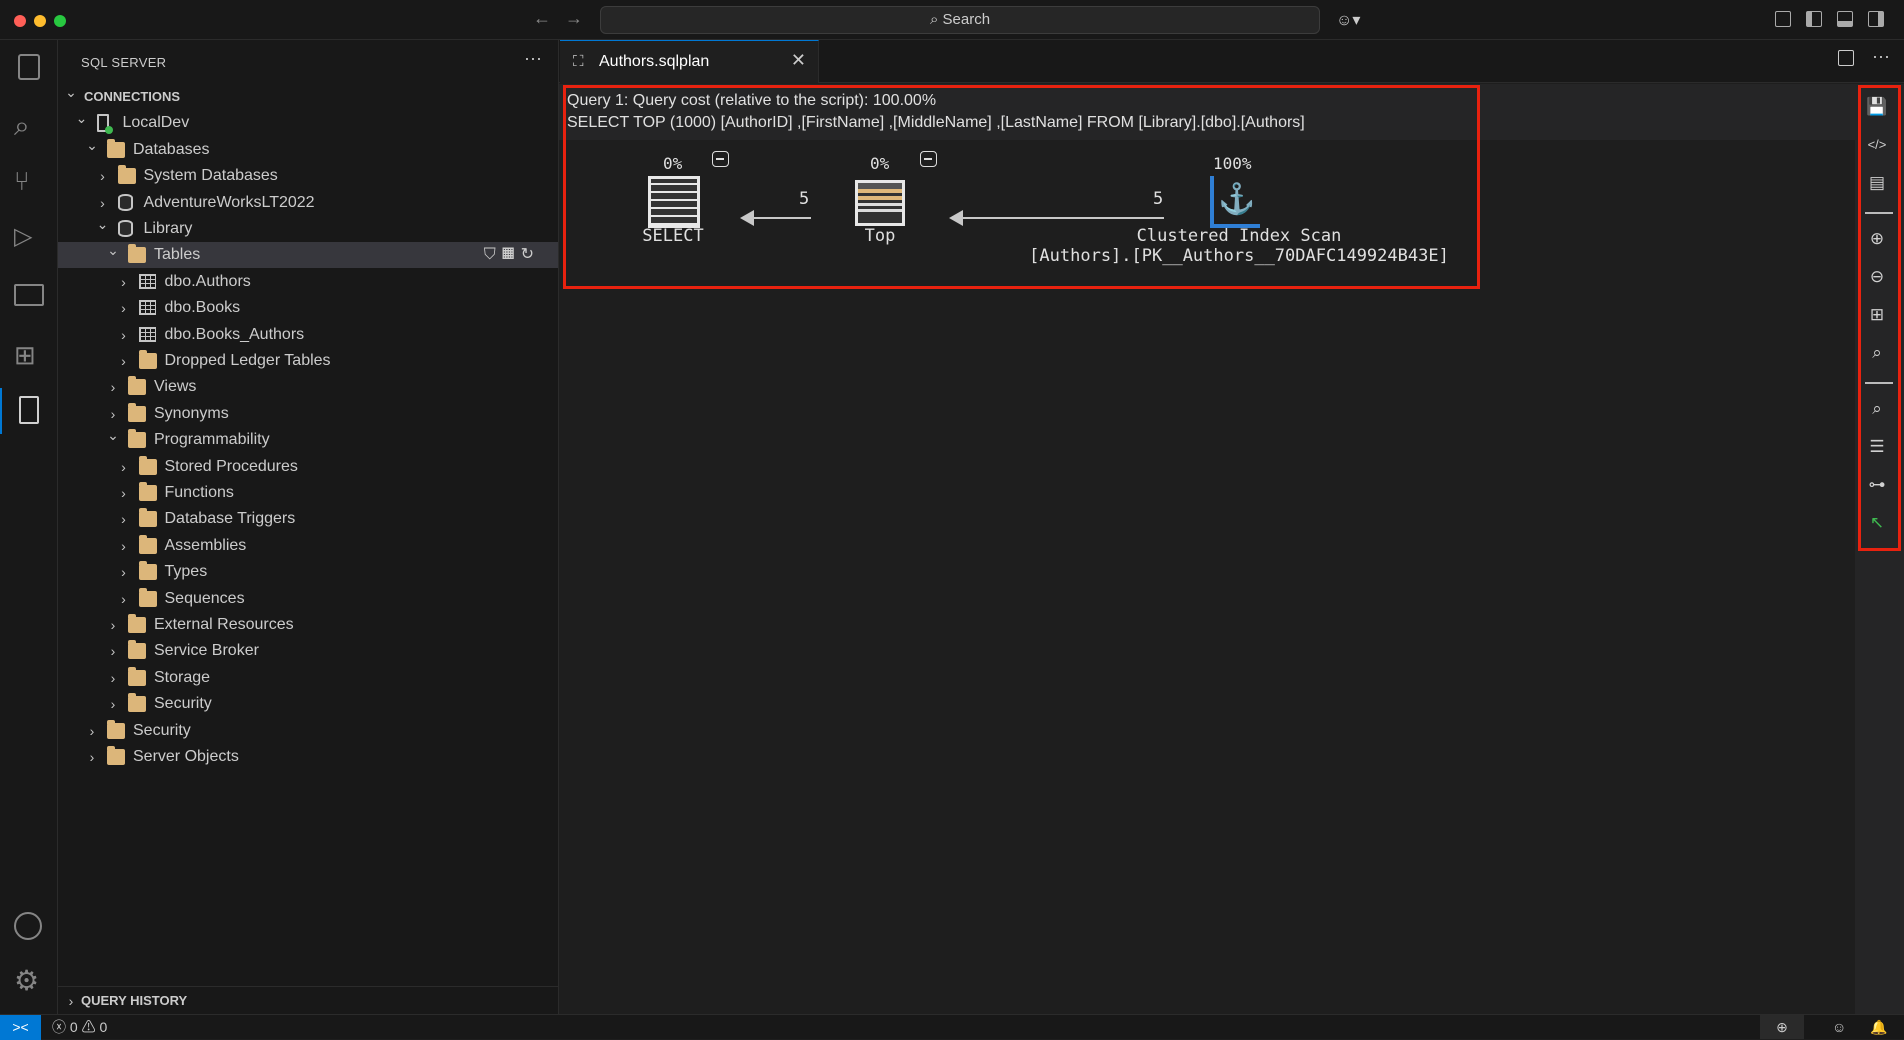 This screenshot has width=1904, height=1040. Describe the element at coordinates (308, 599) in the screenshot. I see `tree-item: › Sequences` at that location.